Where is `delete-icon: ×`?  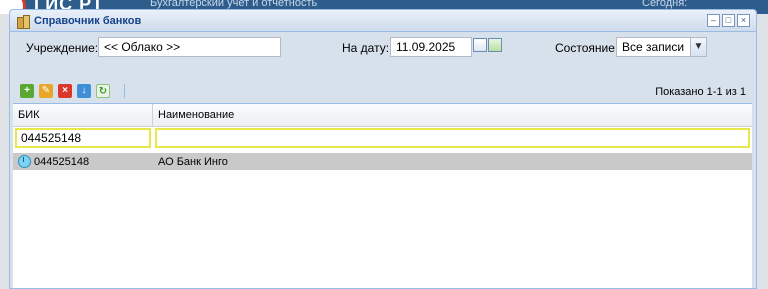
delete-icon: × is located at coordinates (65, 91).